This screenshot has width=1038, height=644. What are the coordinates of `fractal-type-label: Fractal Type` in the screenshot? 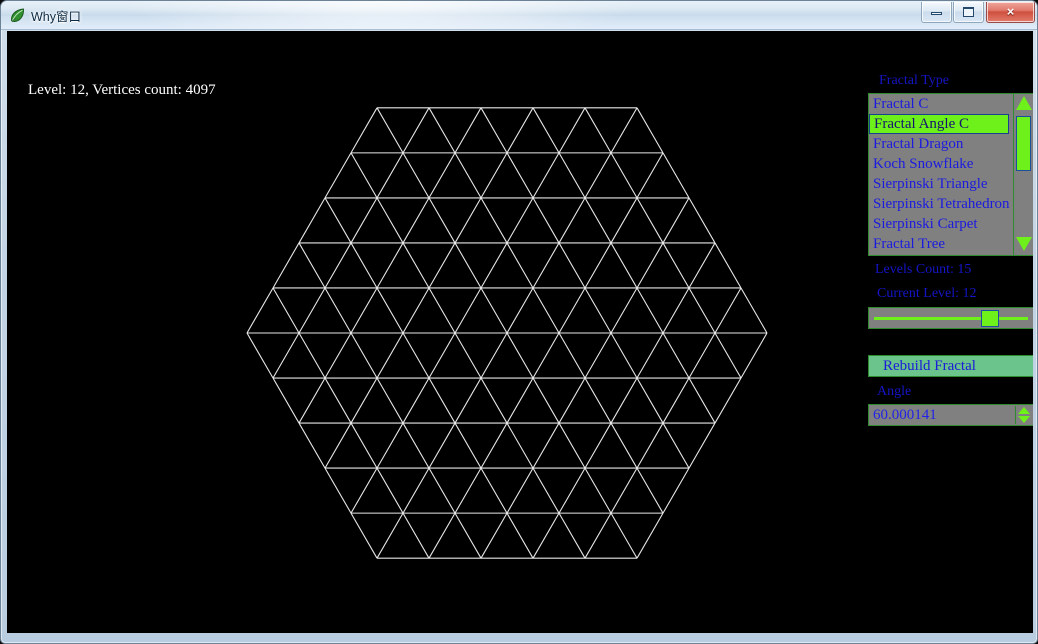 It's located at (914, 80).